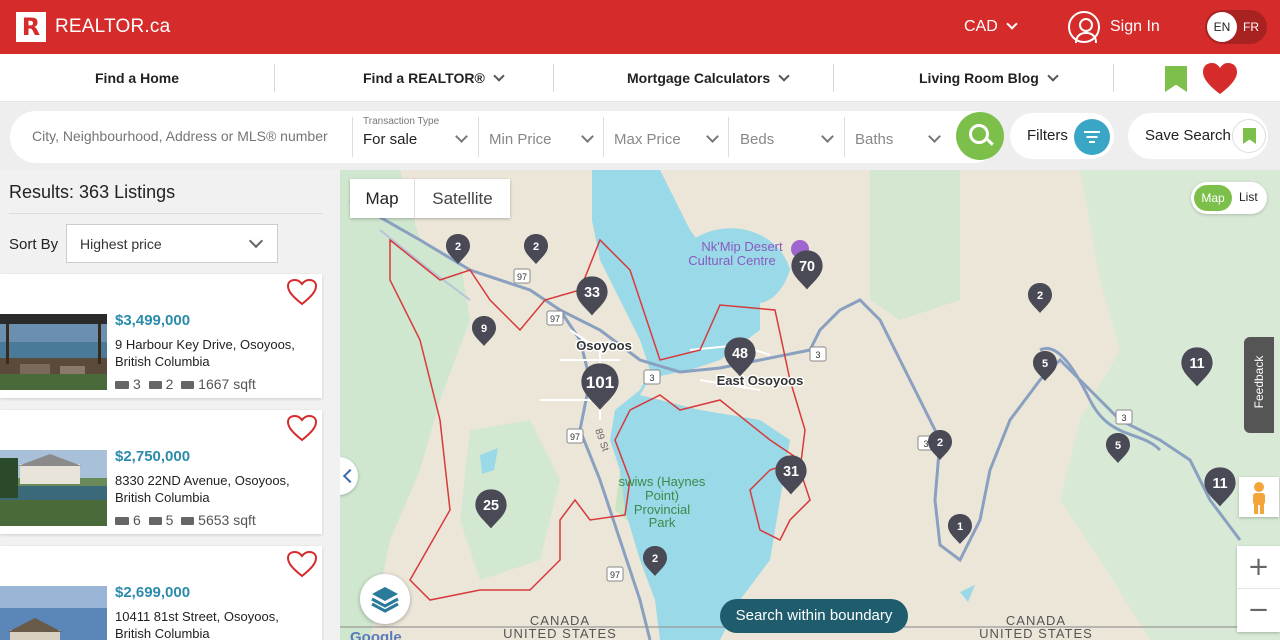  I want to click on listing-cluster-pin: 31, so click(791, 475).